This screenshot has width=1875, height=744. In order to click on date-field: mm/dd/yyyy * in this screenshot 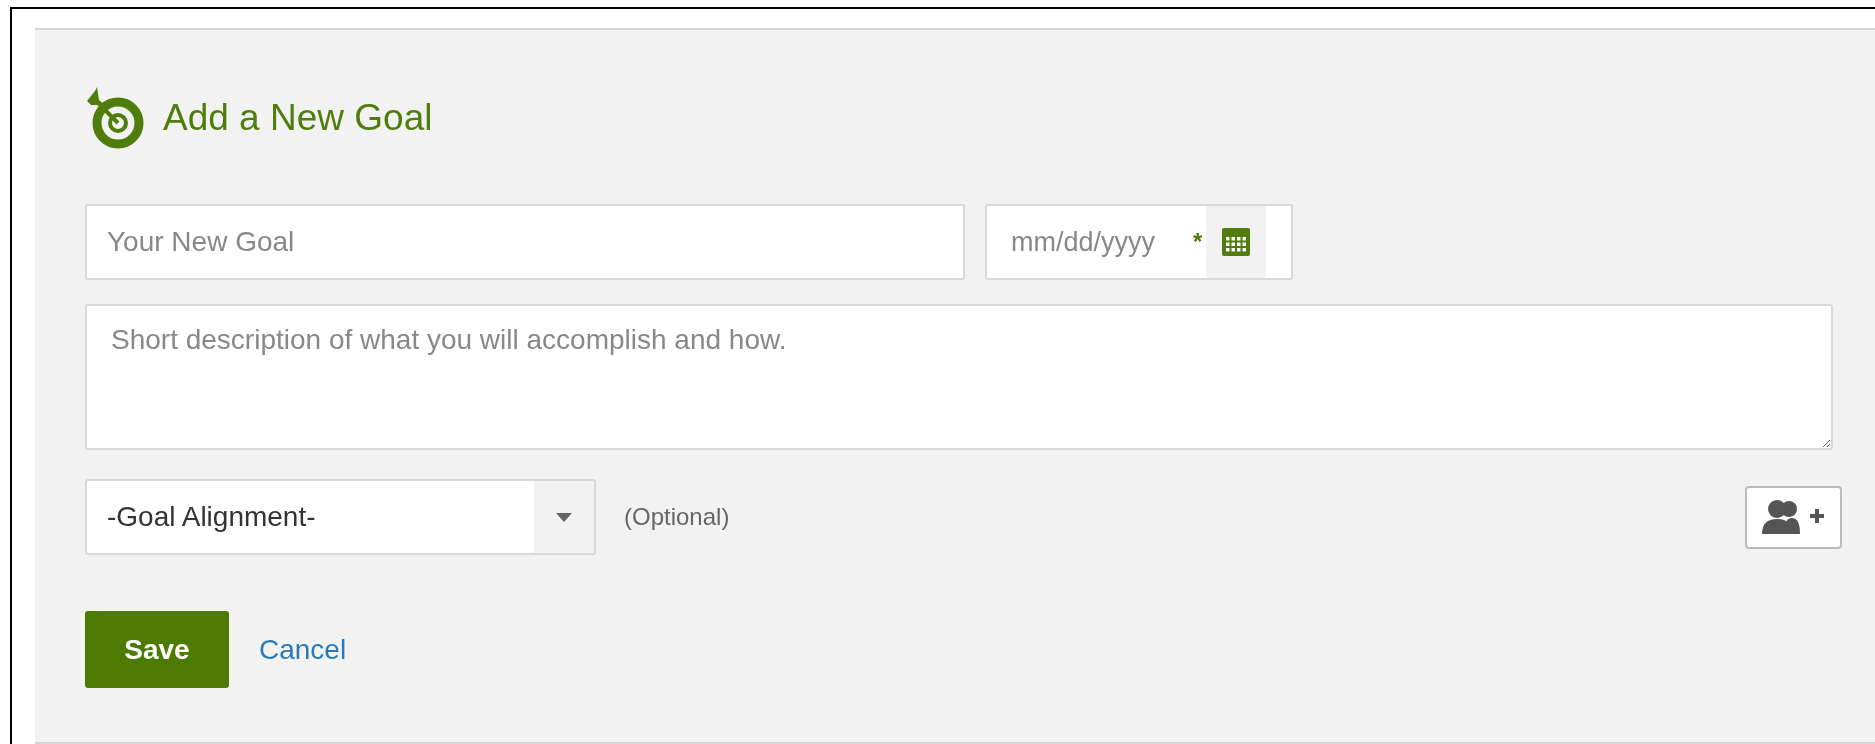, I will do `click(1139, 242)`.